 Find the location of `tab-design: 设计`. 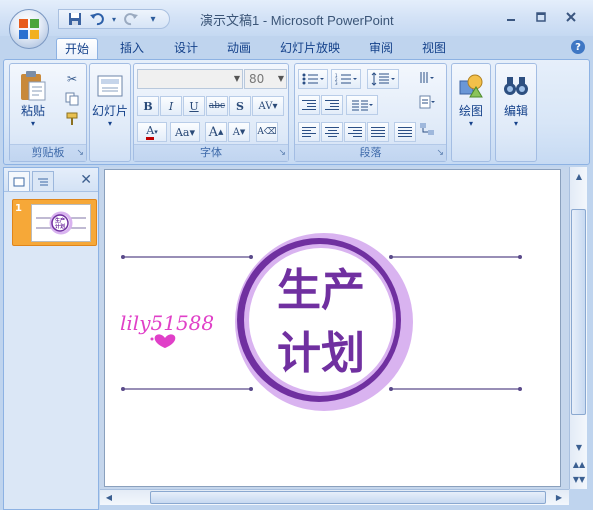

tab-design: 设计 is located at coordinates (186, 49).